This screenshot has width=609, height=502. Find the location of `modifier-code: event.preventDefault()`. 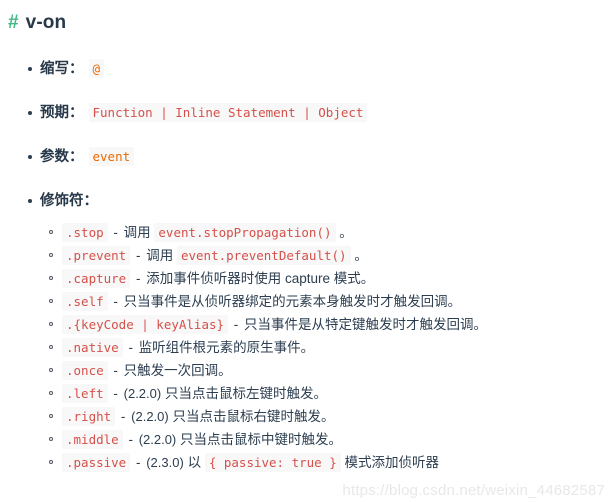

modifier-code: event.preventDefault() is located at coordinates (263, 255).